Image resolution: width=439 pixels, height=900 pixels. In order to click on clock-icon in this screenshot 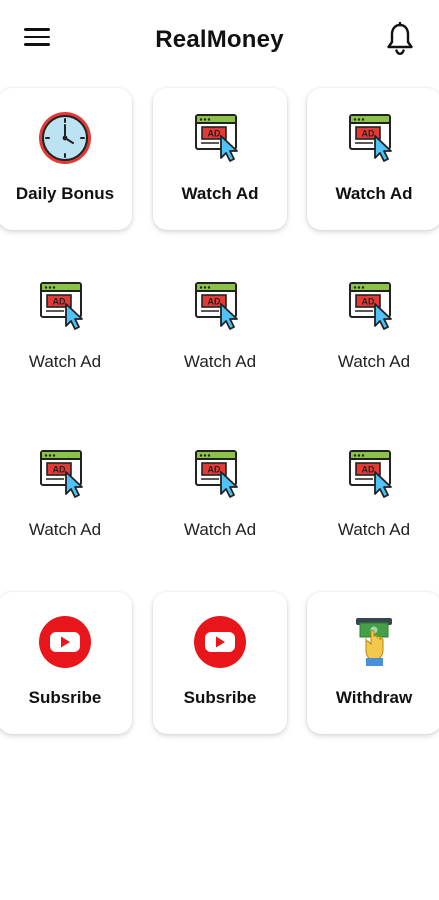, I will do `click(65, 138)`.